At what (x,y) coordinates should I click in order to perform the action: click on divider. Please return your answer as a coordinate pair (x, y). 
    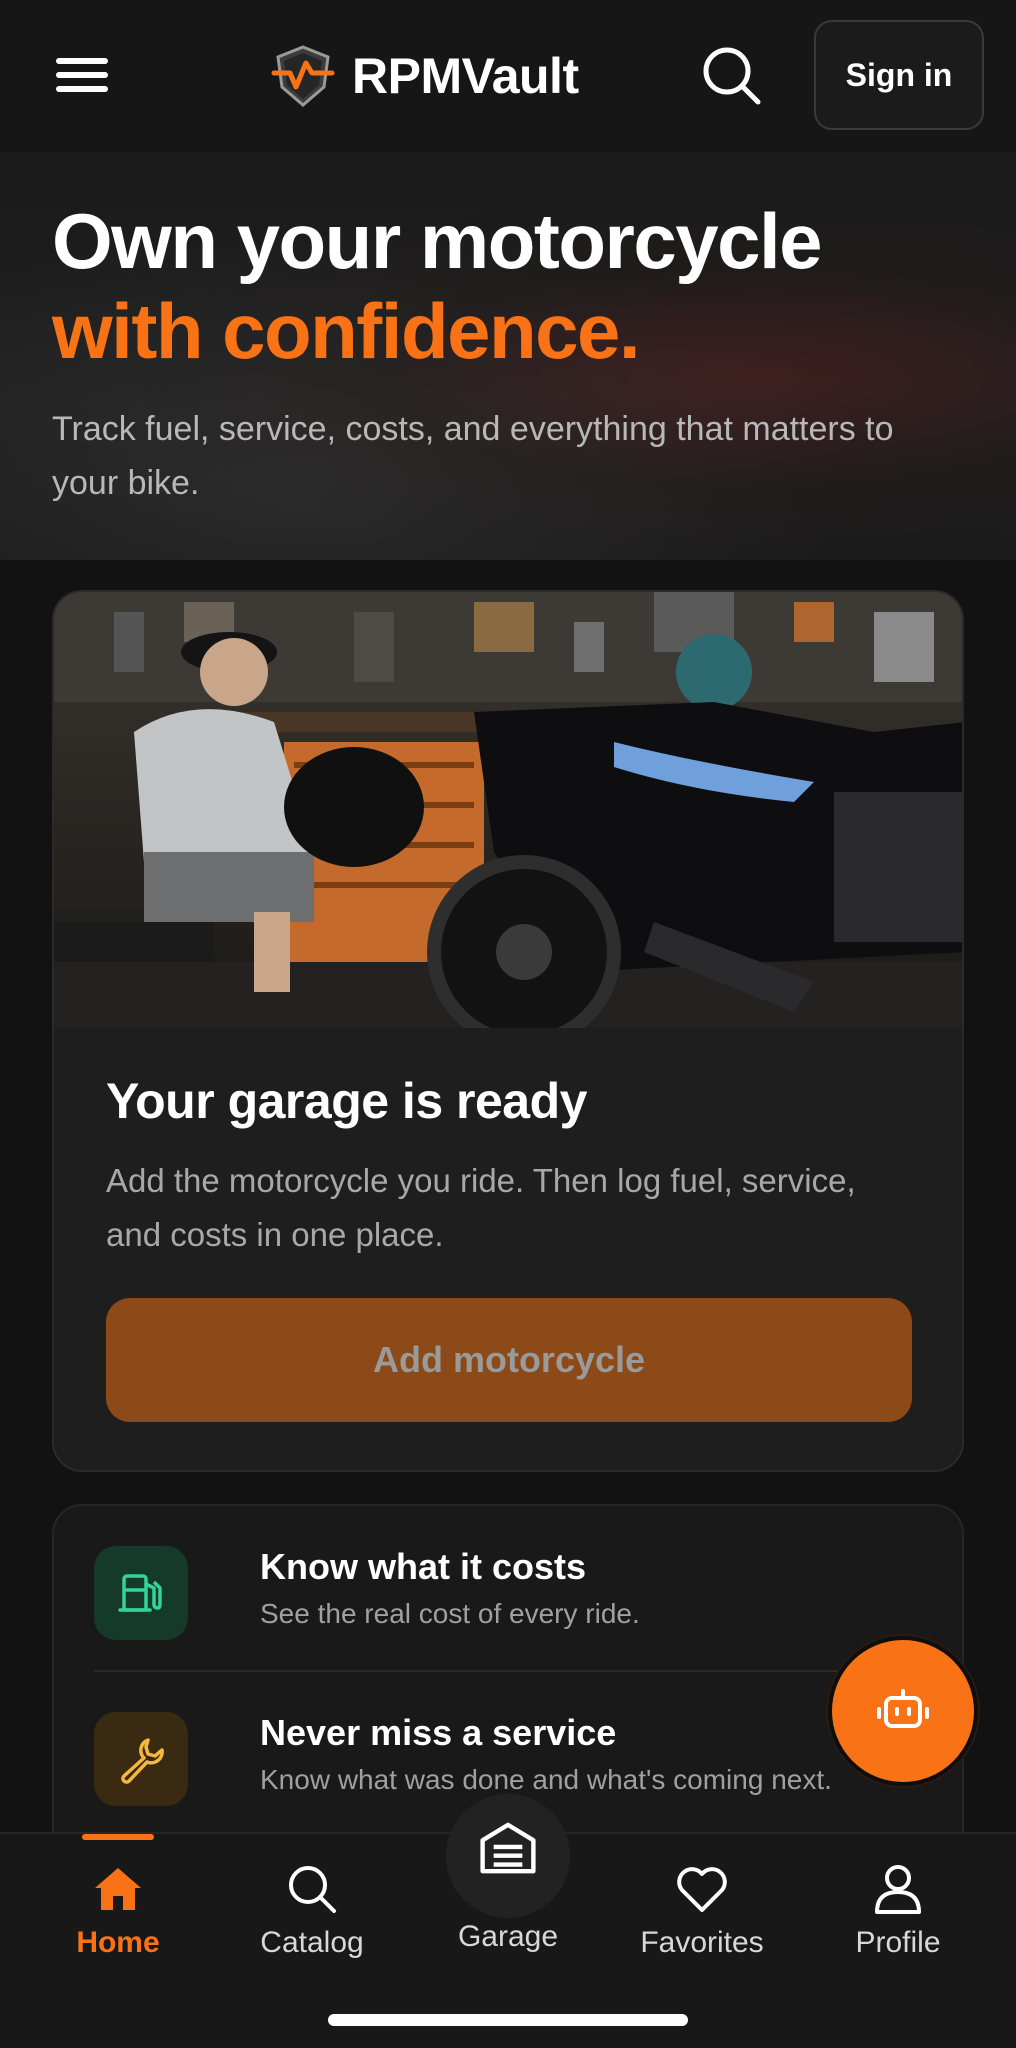
    Looking at the image, I should click on (494, 1671).